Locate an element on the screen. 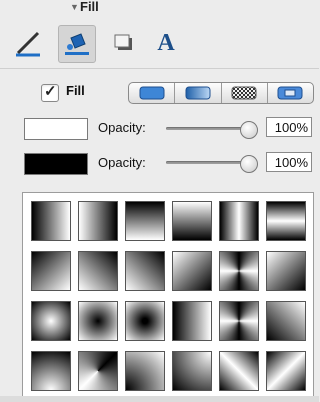 The height and width of the screenshot is (402, 320). section-title: Fill is located at coordinates (89, 7).